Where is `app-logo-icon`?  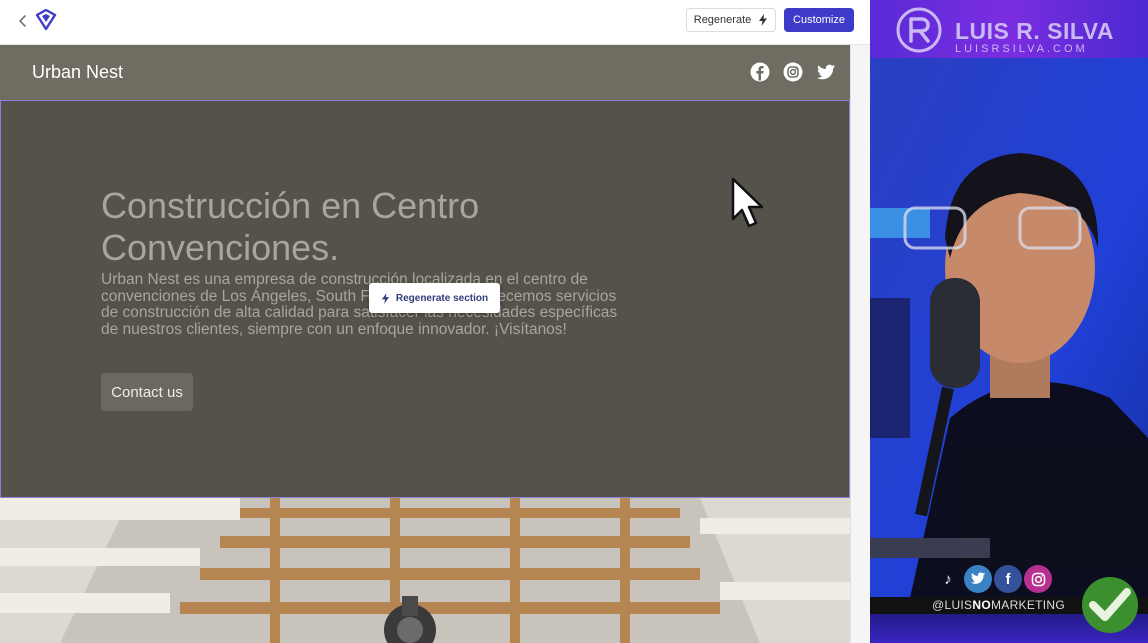 app-logo-icon is located at coordinates (46, 19).